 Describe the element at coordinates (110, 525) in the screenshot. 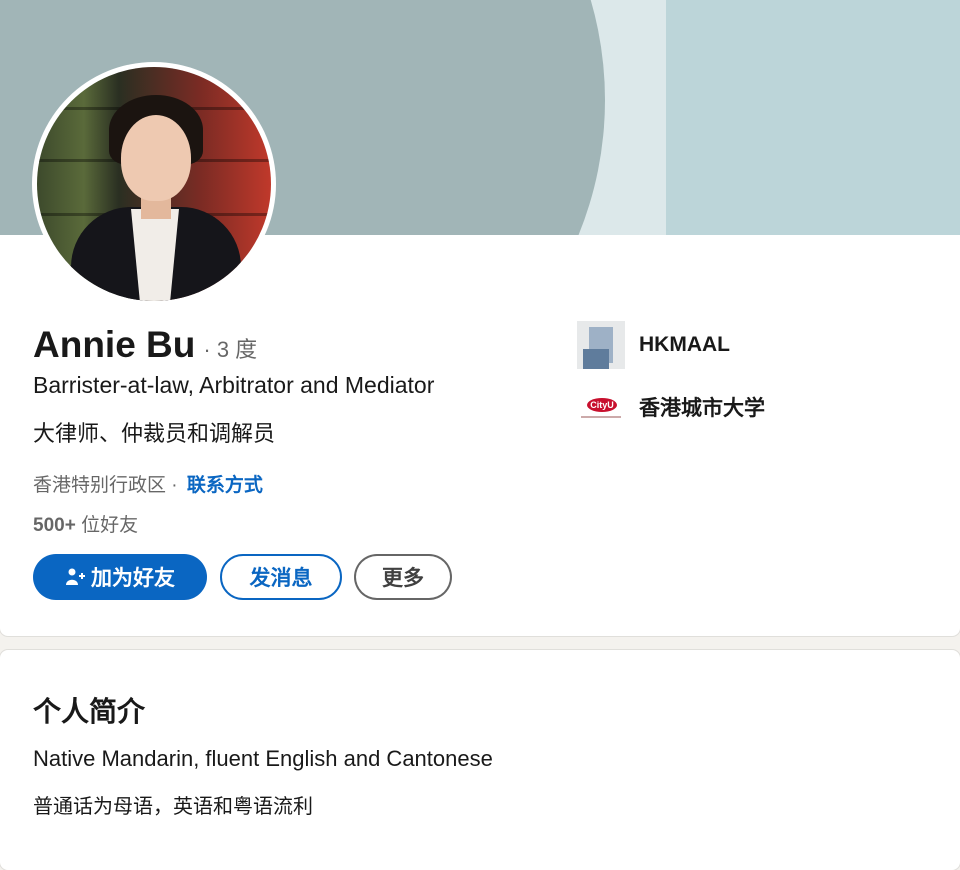

I see `connections-label: 位好友` at that location.